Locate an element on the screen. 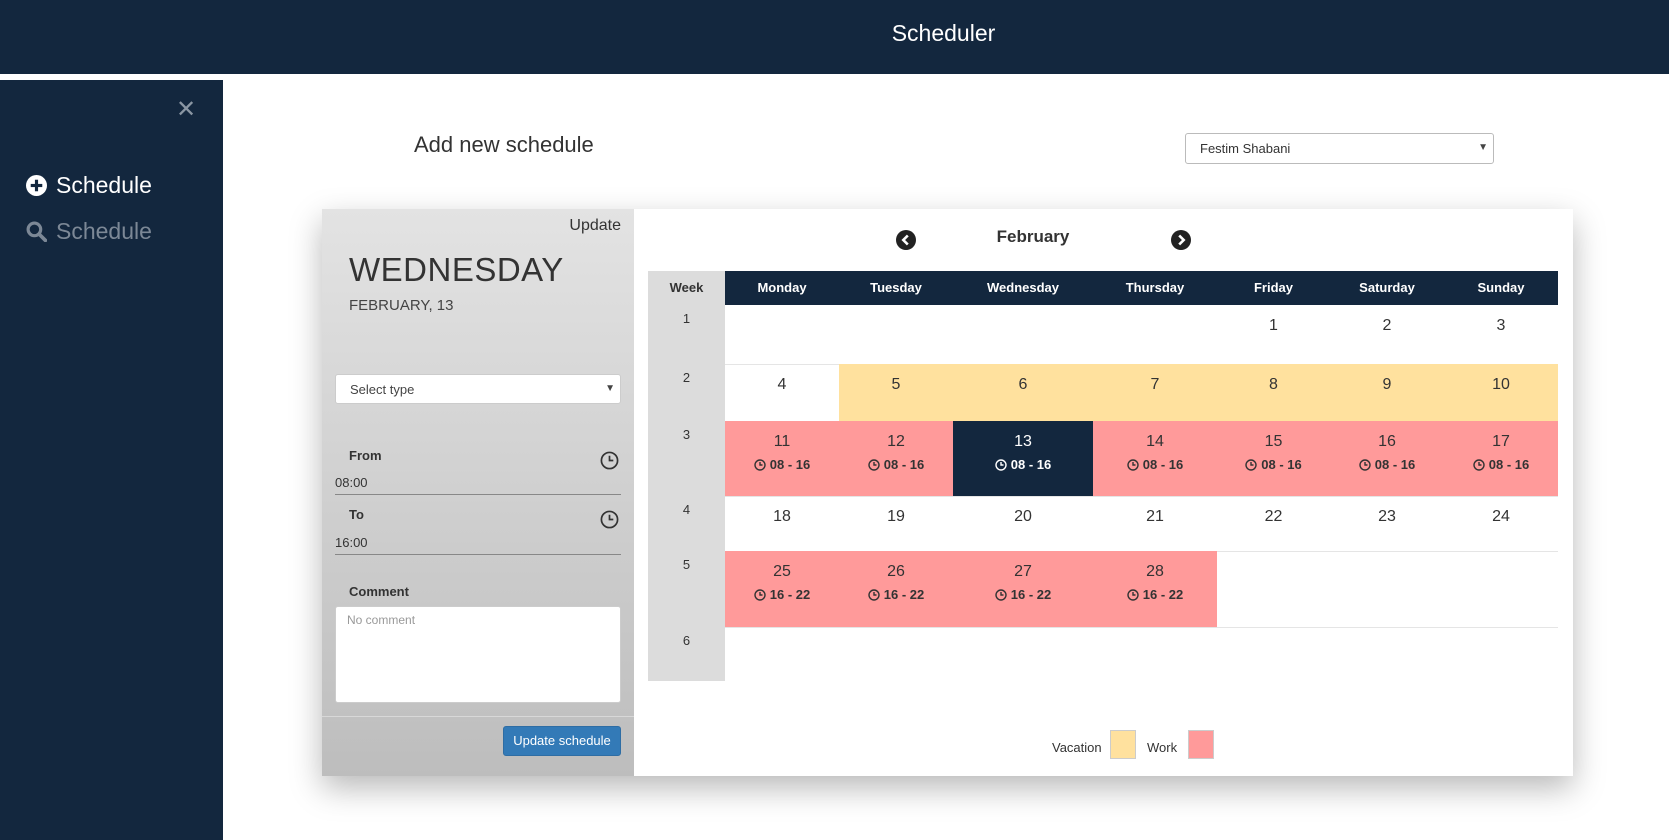 The height and width of the screenshot is (840, 1669). calendar-day-cell: 22 is located at coordinates (1273, 523).